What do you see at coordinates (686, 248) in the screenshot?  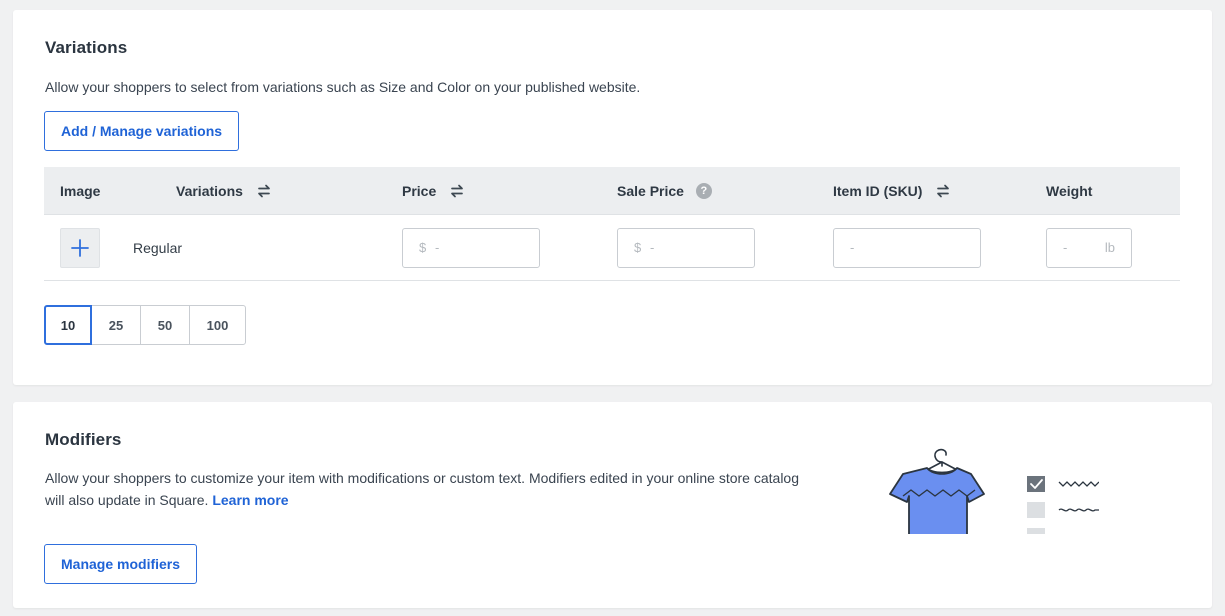 I see `sale-price-input: $ -` at bounding box center [686, 248].